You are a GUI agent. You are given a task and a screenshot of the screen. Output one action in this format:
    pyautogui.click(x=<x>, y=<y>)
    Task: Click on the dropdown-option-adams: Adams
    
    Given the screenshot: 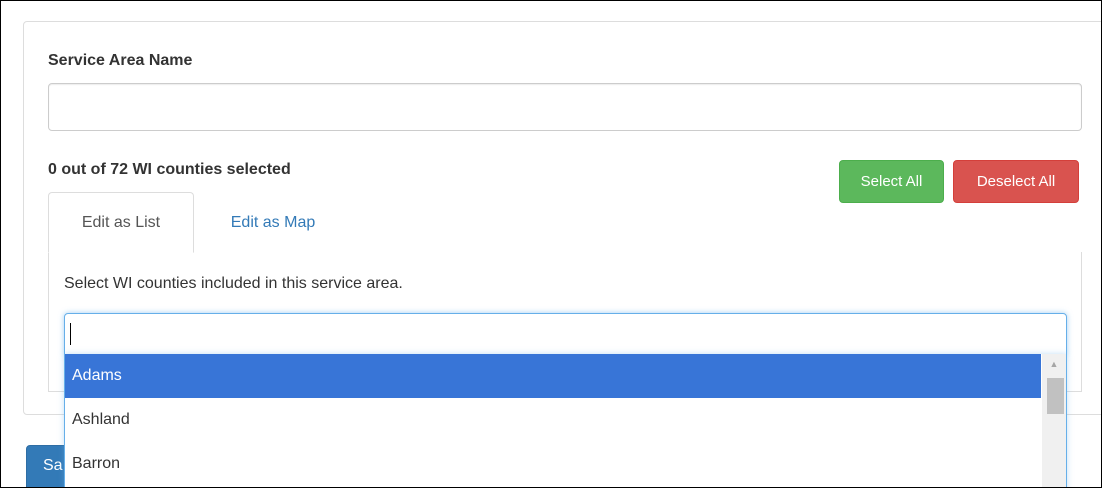 What is the action you would take?
    pyautogui.click(x=553, y=376)
    